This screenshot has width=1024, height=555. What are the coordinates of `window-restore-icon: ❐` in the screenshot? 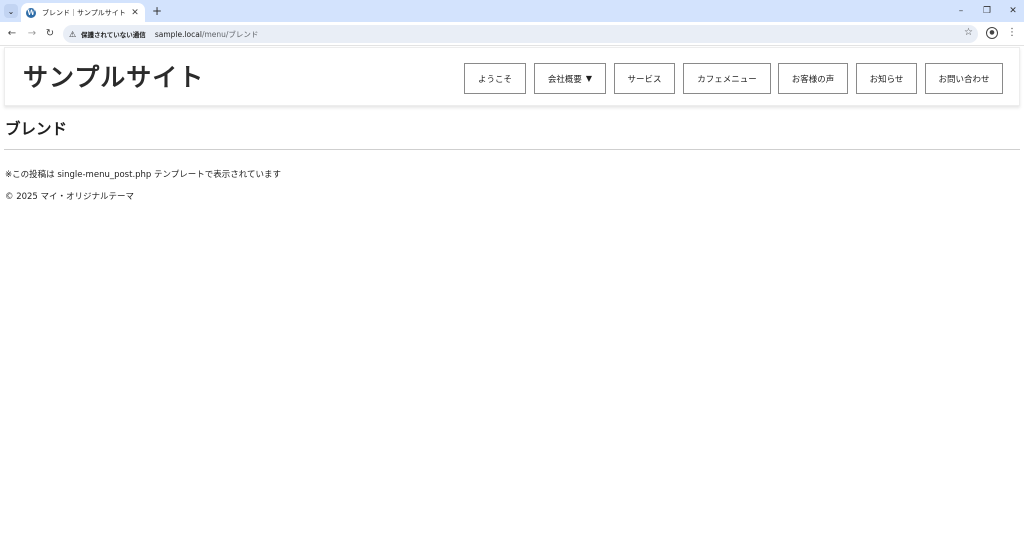 It's located at (987, 11).